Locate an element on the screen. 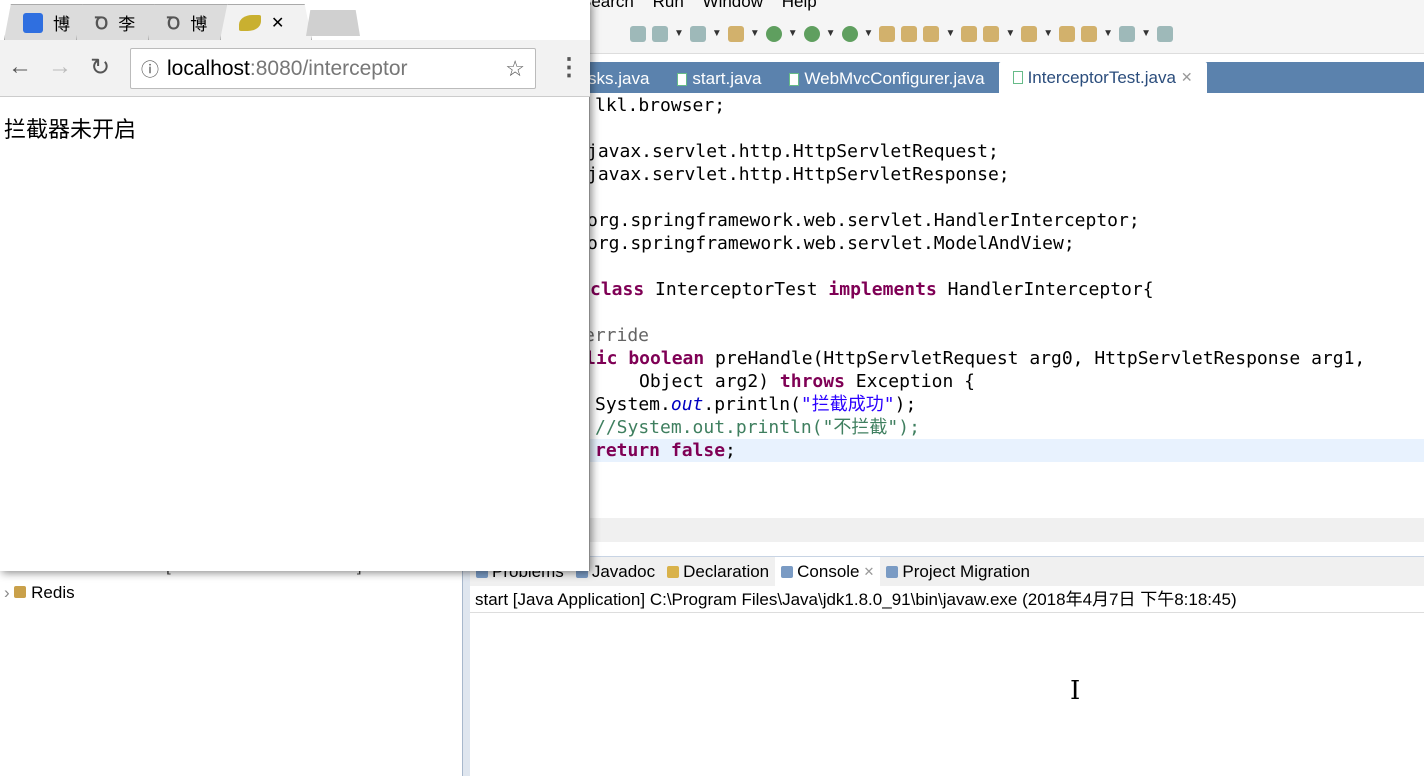  code-line: javax.servlet.http.HttpServletResponse; is located at coordinates (798, 174).